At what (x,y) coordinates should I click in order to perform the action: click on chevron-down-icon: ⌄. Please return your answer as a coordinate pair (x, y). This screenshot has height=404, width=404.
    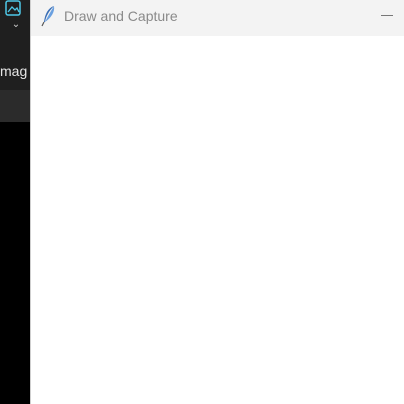
    Looking at the image, I should click on (16, 25).